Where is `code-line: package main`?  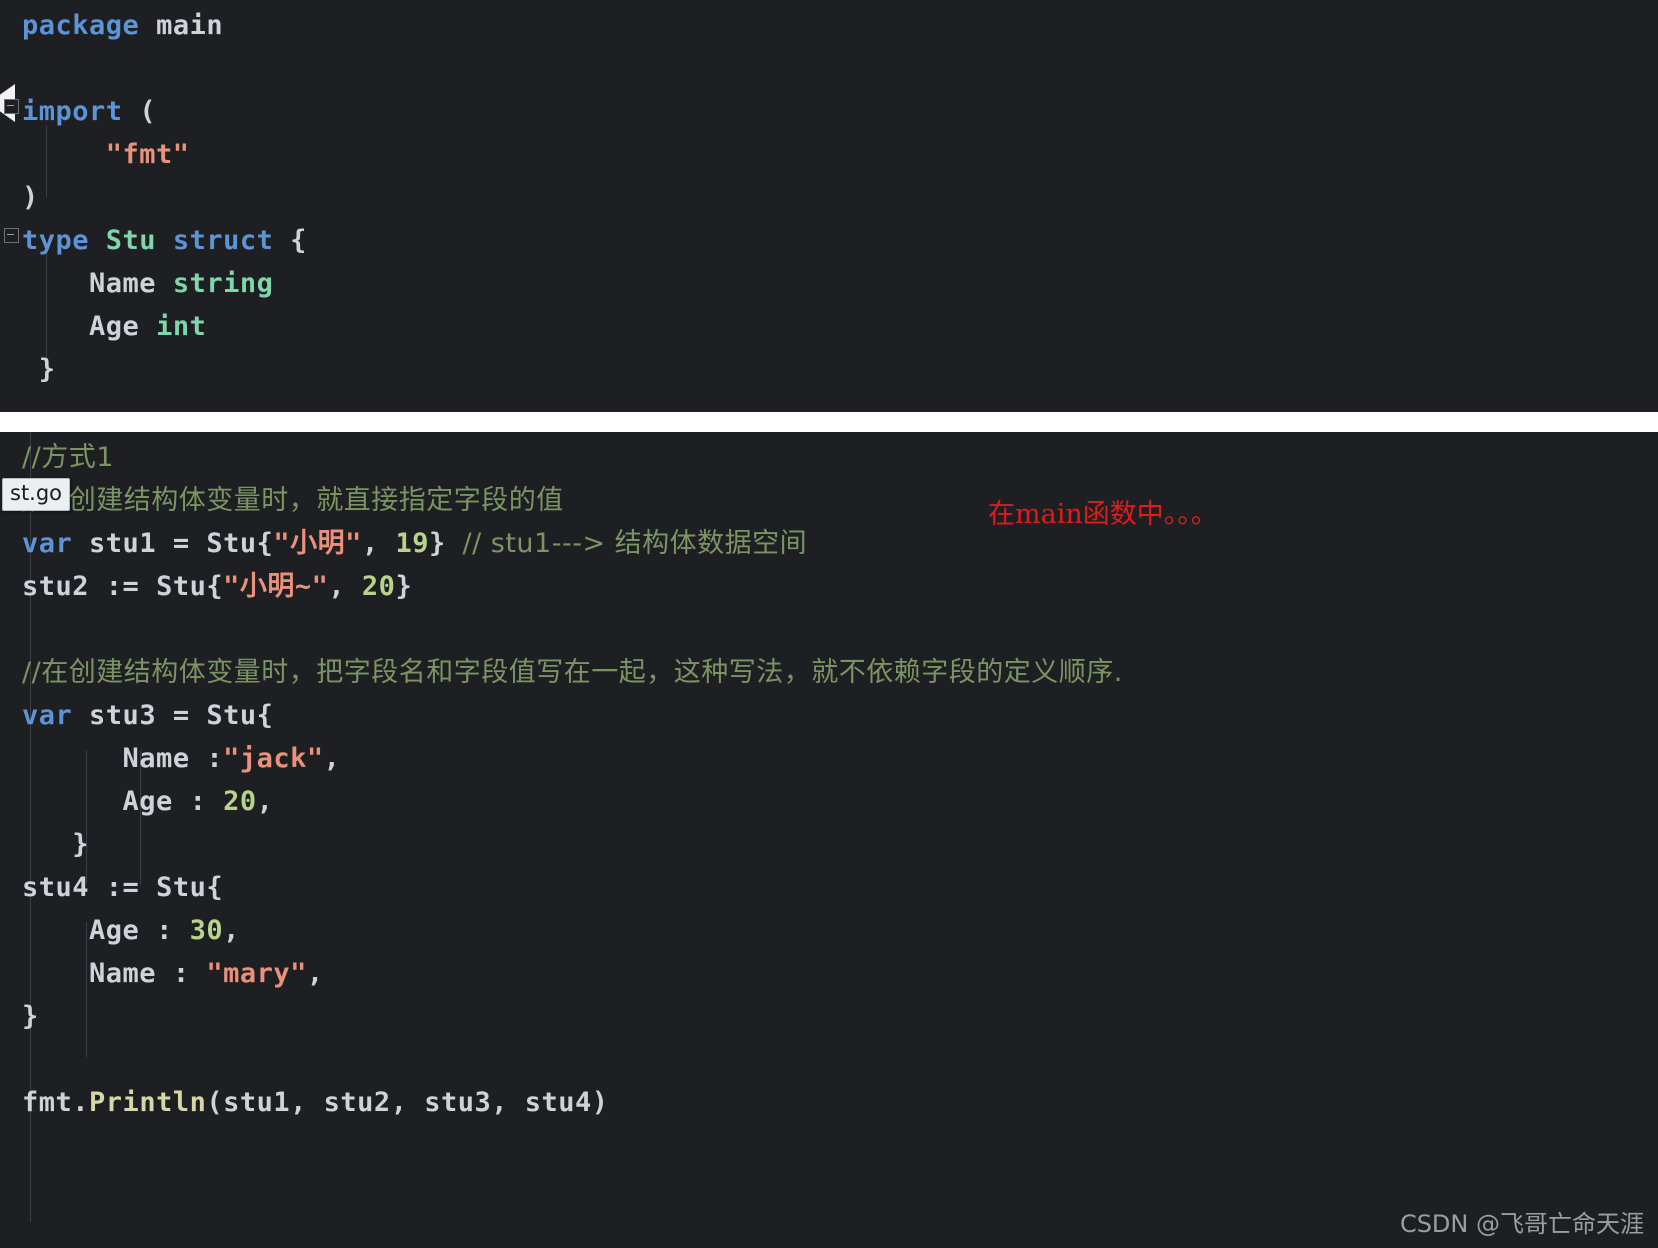 code-line: package main is located at coordinates (840, 25).